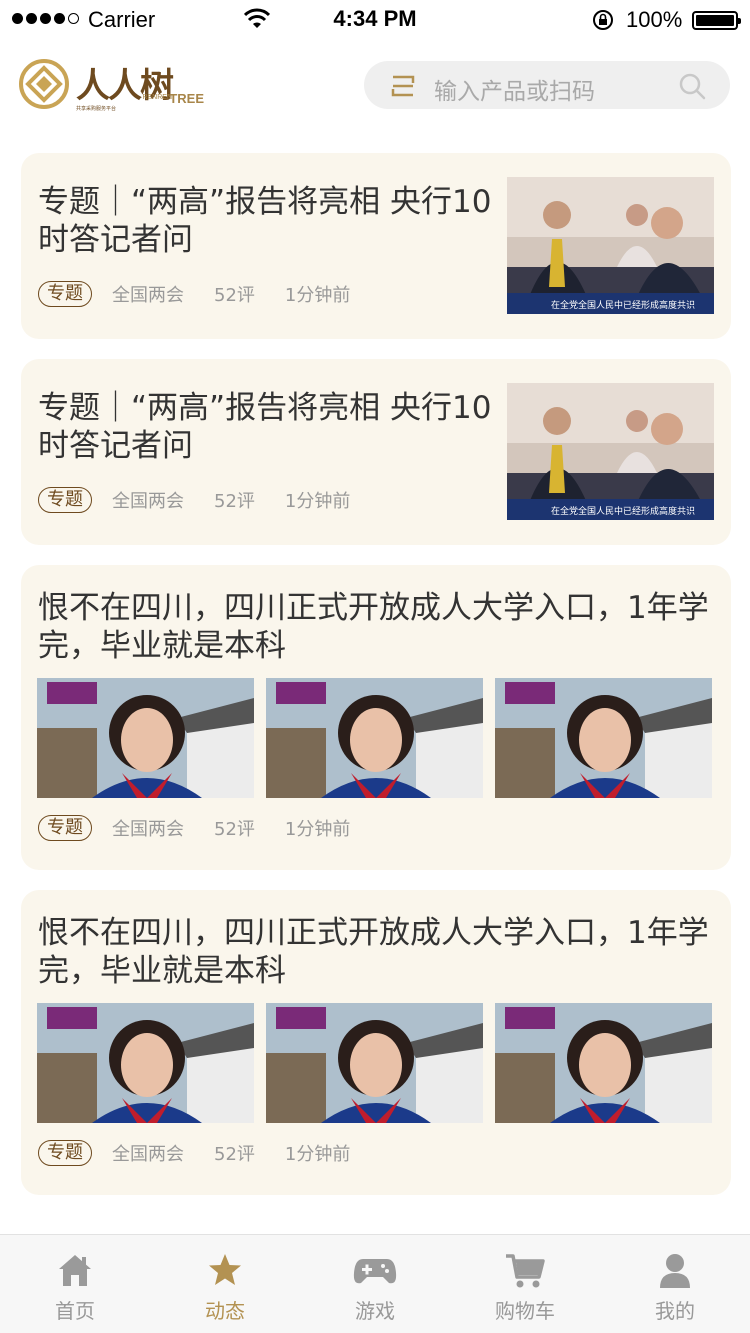  I want to click on logo-wordmark: 人人树 RENREN TREE 共享采购服务平台, so click(140, 85).